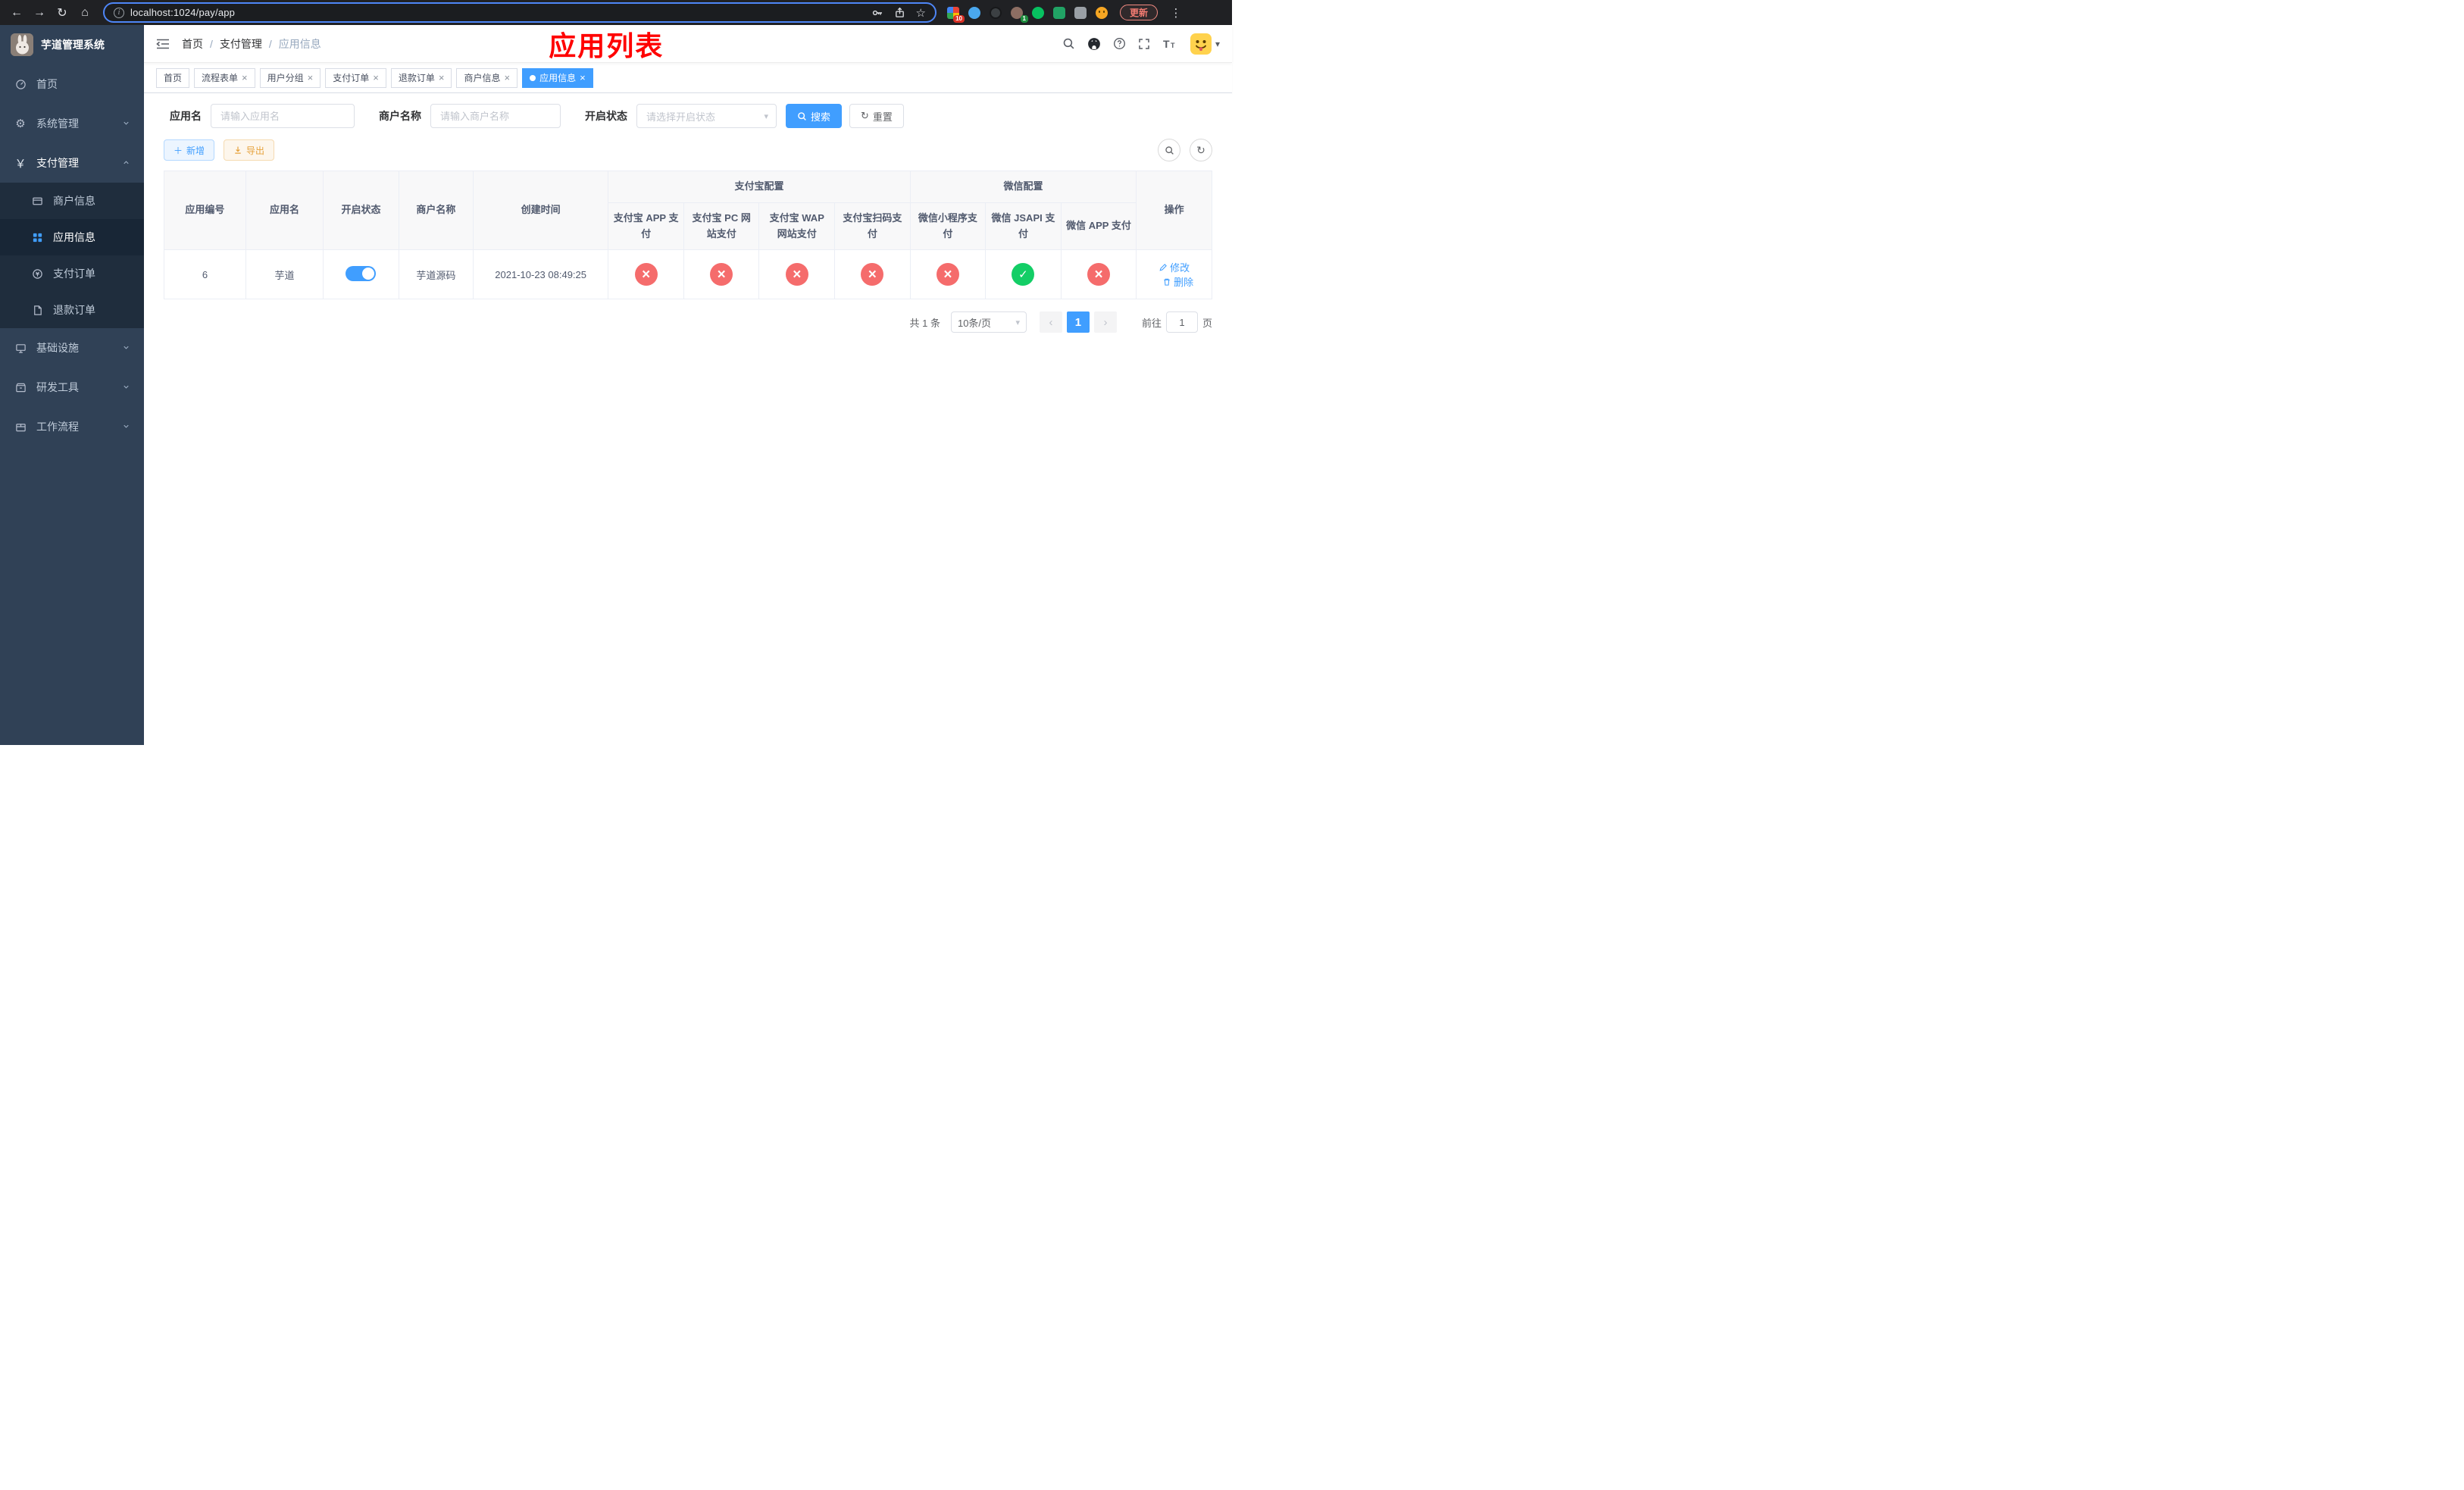 This screenshot has width=2464, height=1490. What do you see at coordinates (72, 123) in the screenshot?
I see `sidebar-item-system: ⚙ 系统管理` at bounding box center [72, 123].